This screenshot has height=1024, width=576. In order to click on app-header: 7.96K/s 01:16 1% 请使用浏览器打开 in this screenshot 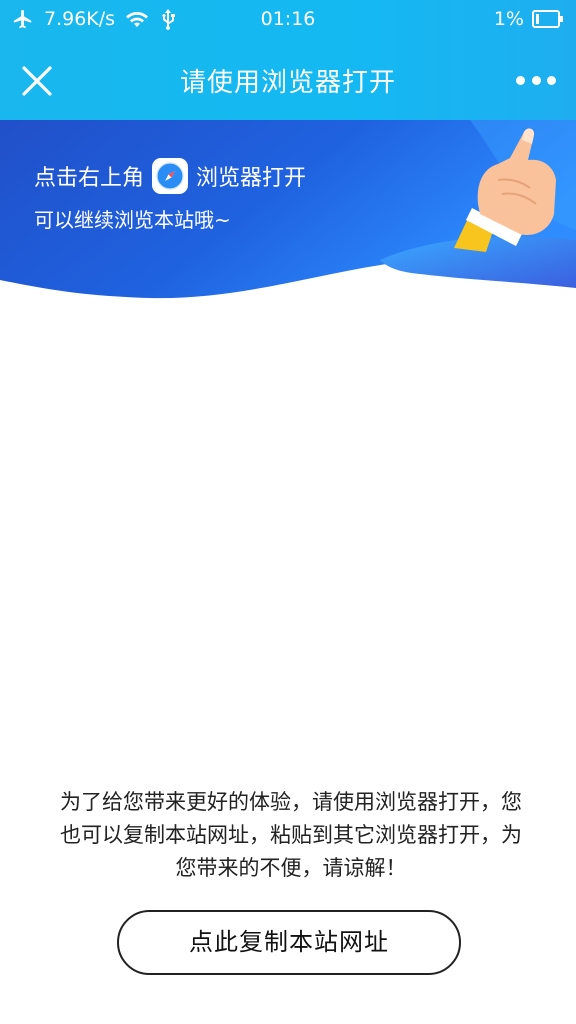, I will do `click(288, 60)`.